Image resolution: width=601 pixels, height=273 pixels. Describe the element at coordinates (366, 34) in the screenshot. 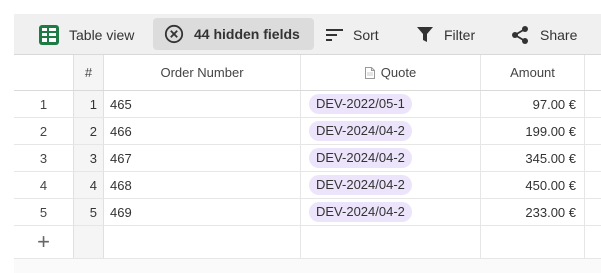

I see `sort-label: Sort` at that location.